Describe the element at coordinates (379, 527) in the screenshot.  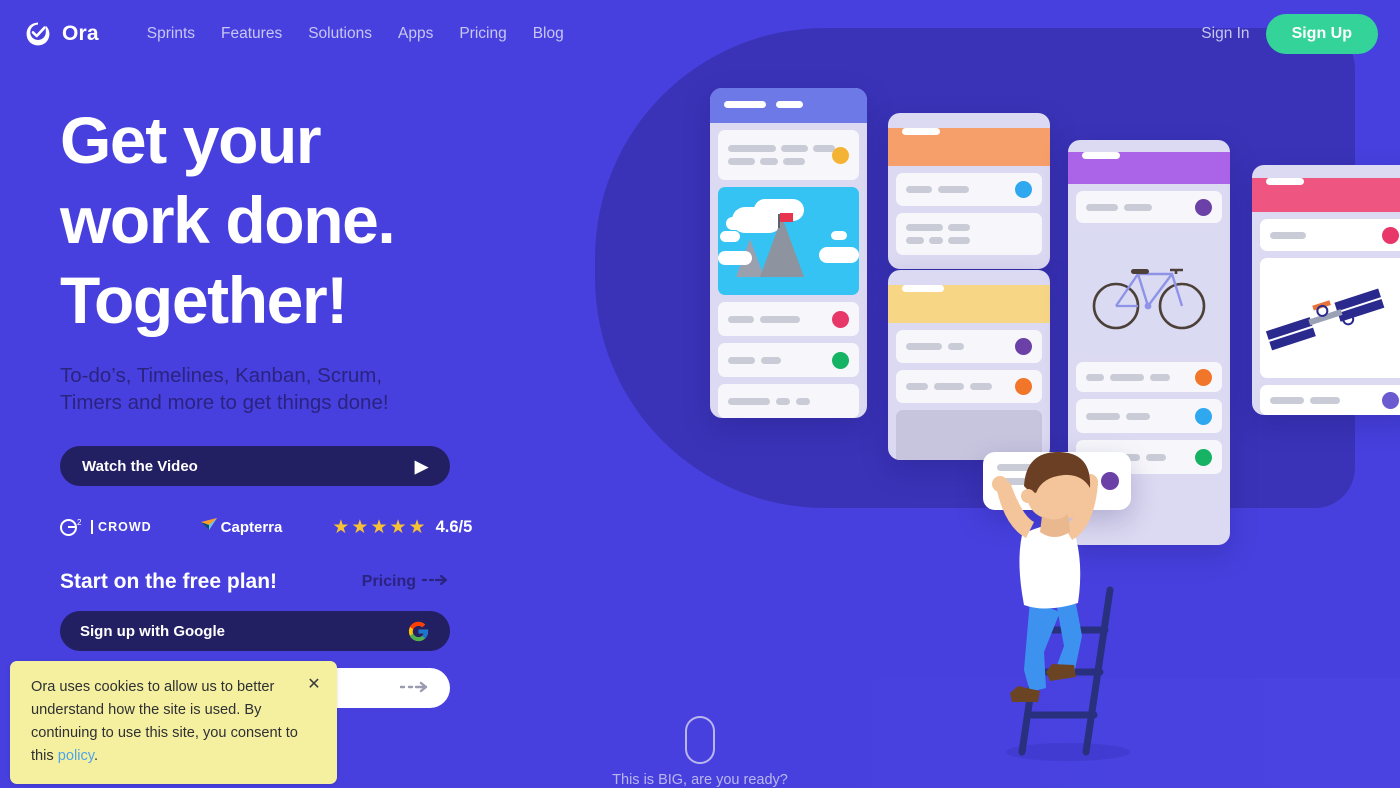
I see `star-icon-3: ★` at that location.